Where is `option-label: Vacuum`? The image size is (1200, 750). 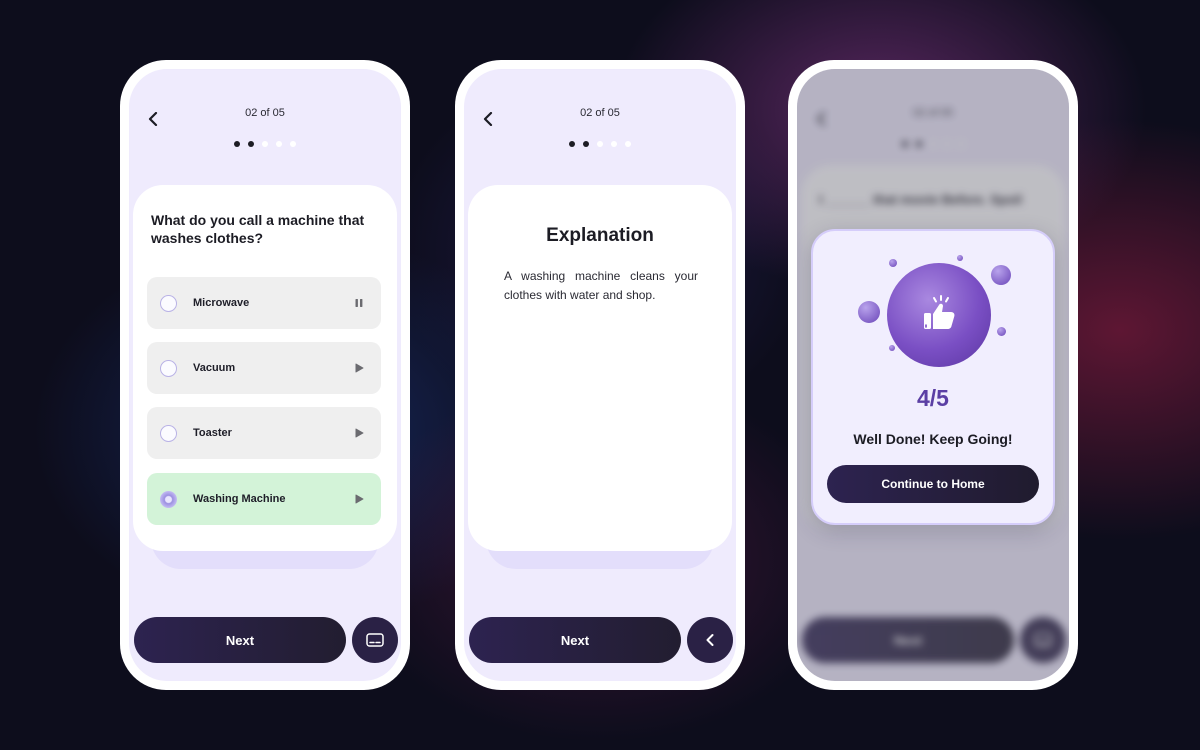 option-label: Vacuum is located at coordinates (214, 368).